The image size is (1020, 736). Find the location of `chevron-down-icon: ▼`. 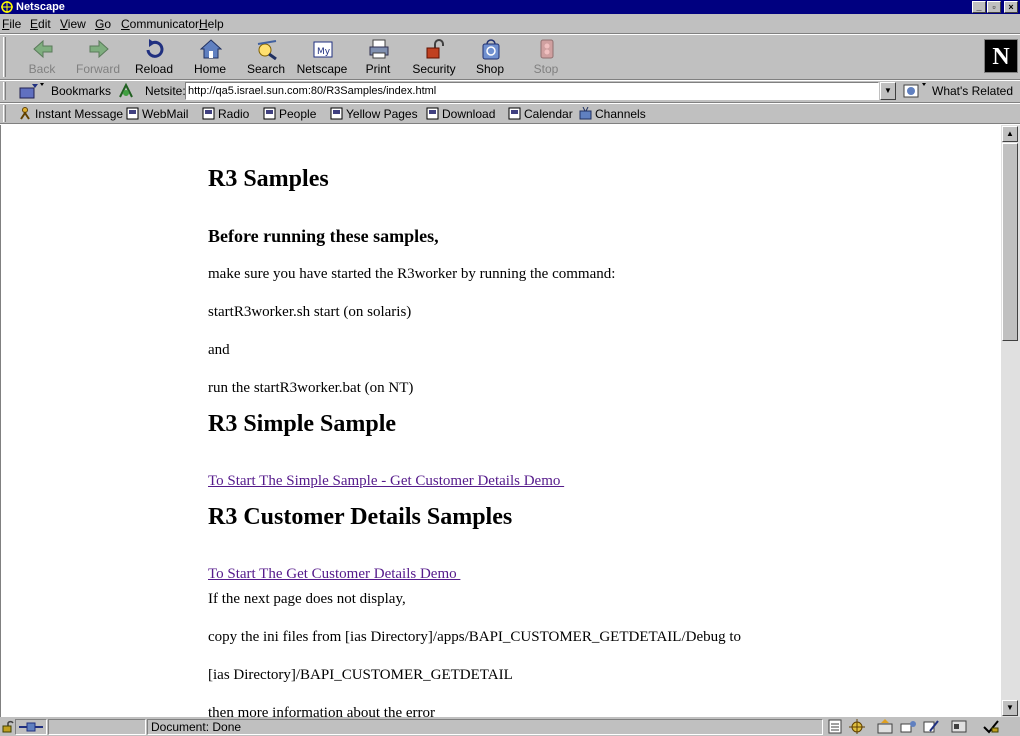

chevron-down-icon: ▼ is located at coordinates (888, 90).